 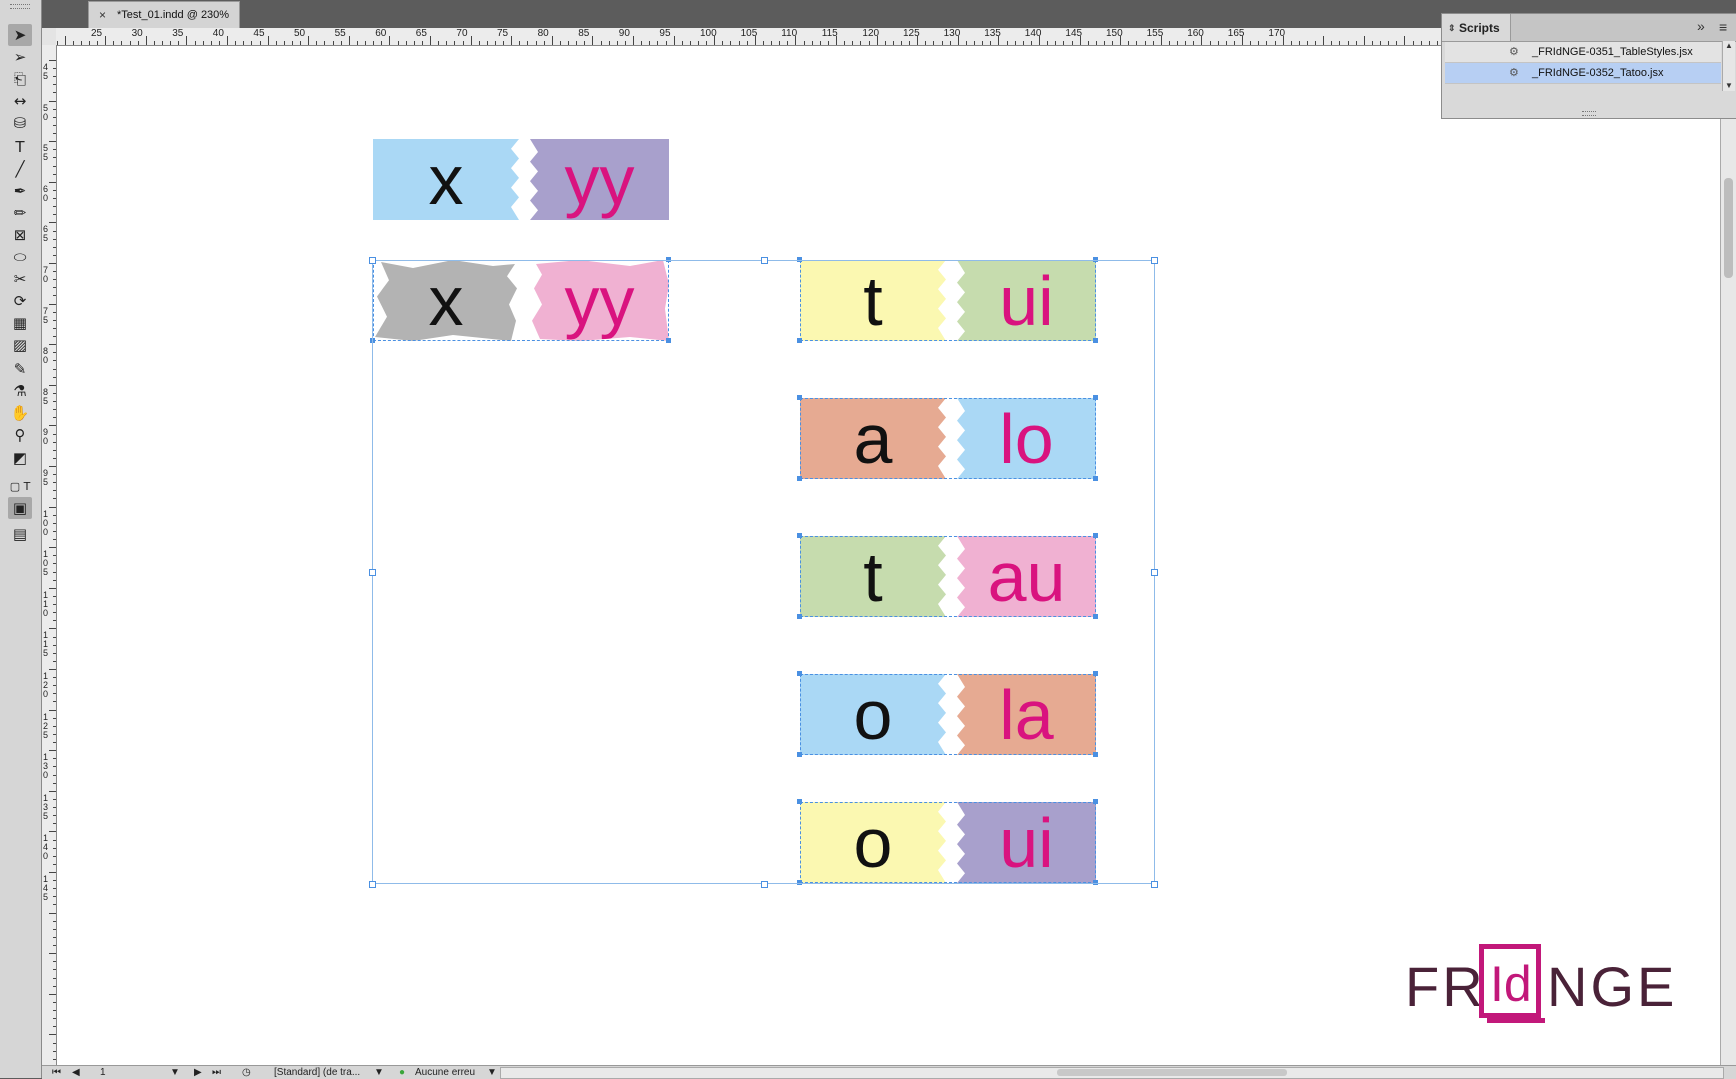 I want to click on horizontal-scrollbar-thumb, so click(x=1172, y=1072).